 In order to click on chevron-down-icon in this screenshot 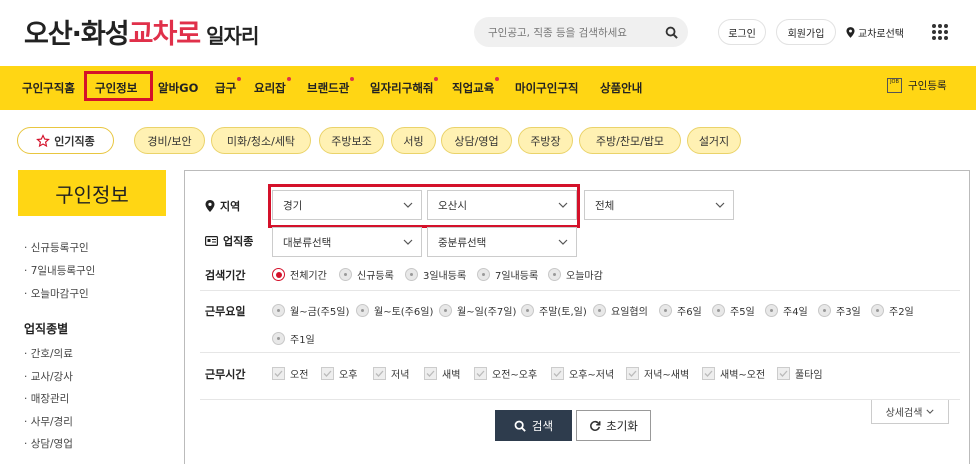, I will do `click(563, 242)`.